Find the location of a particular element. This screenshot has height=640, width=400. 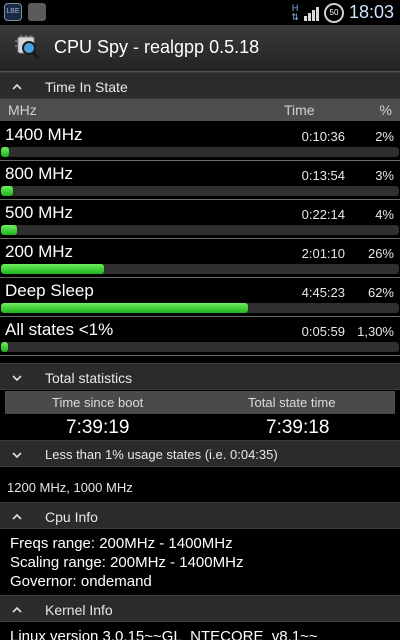

state-name: 200 MHz is located at coordinates (39, 251).